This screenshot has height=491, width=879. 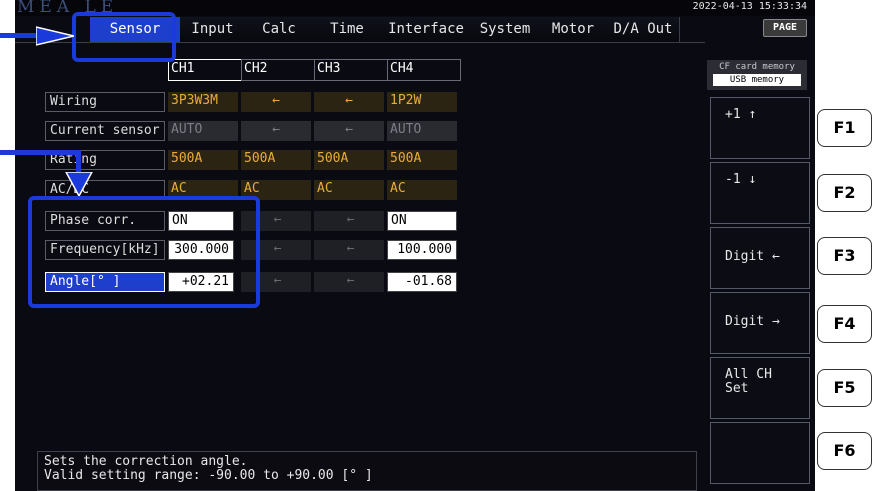 I want to click on storage-usb-label: USB memory, so click(x=757, y=80).